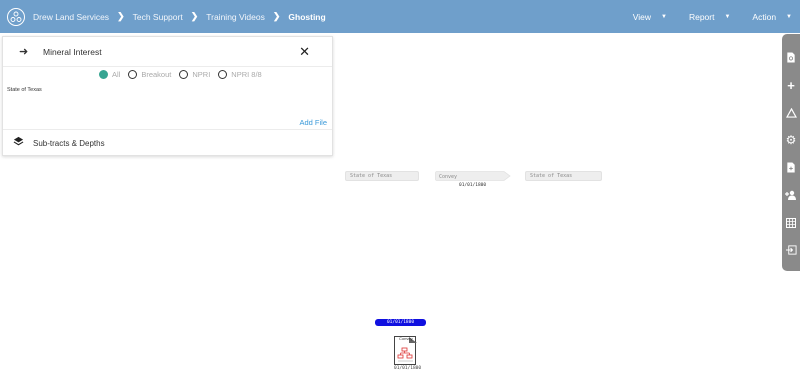 This screenshot has height=382, width=800. I want to click on top-menus: View ▼ Report ▼ Action ▼, so click(716, 16).